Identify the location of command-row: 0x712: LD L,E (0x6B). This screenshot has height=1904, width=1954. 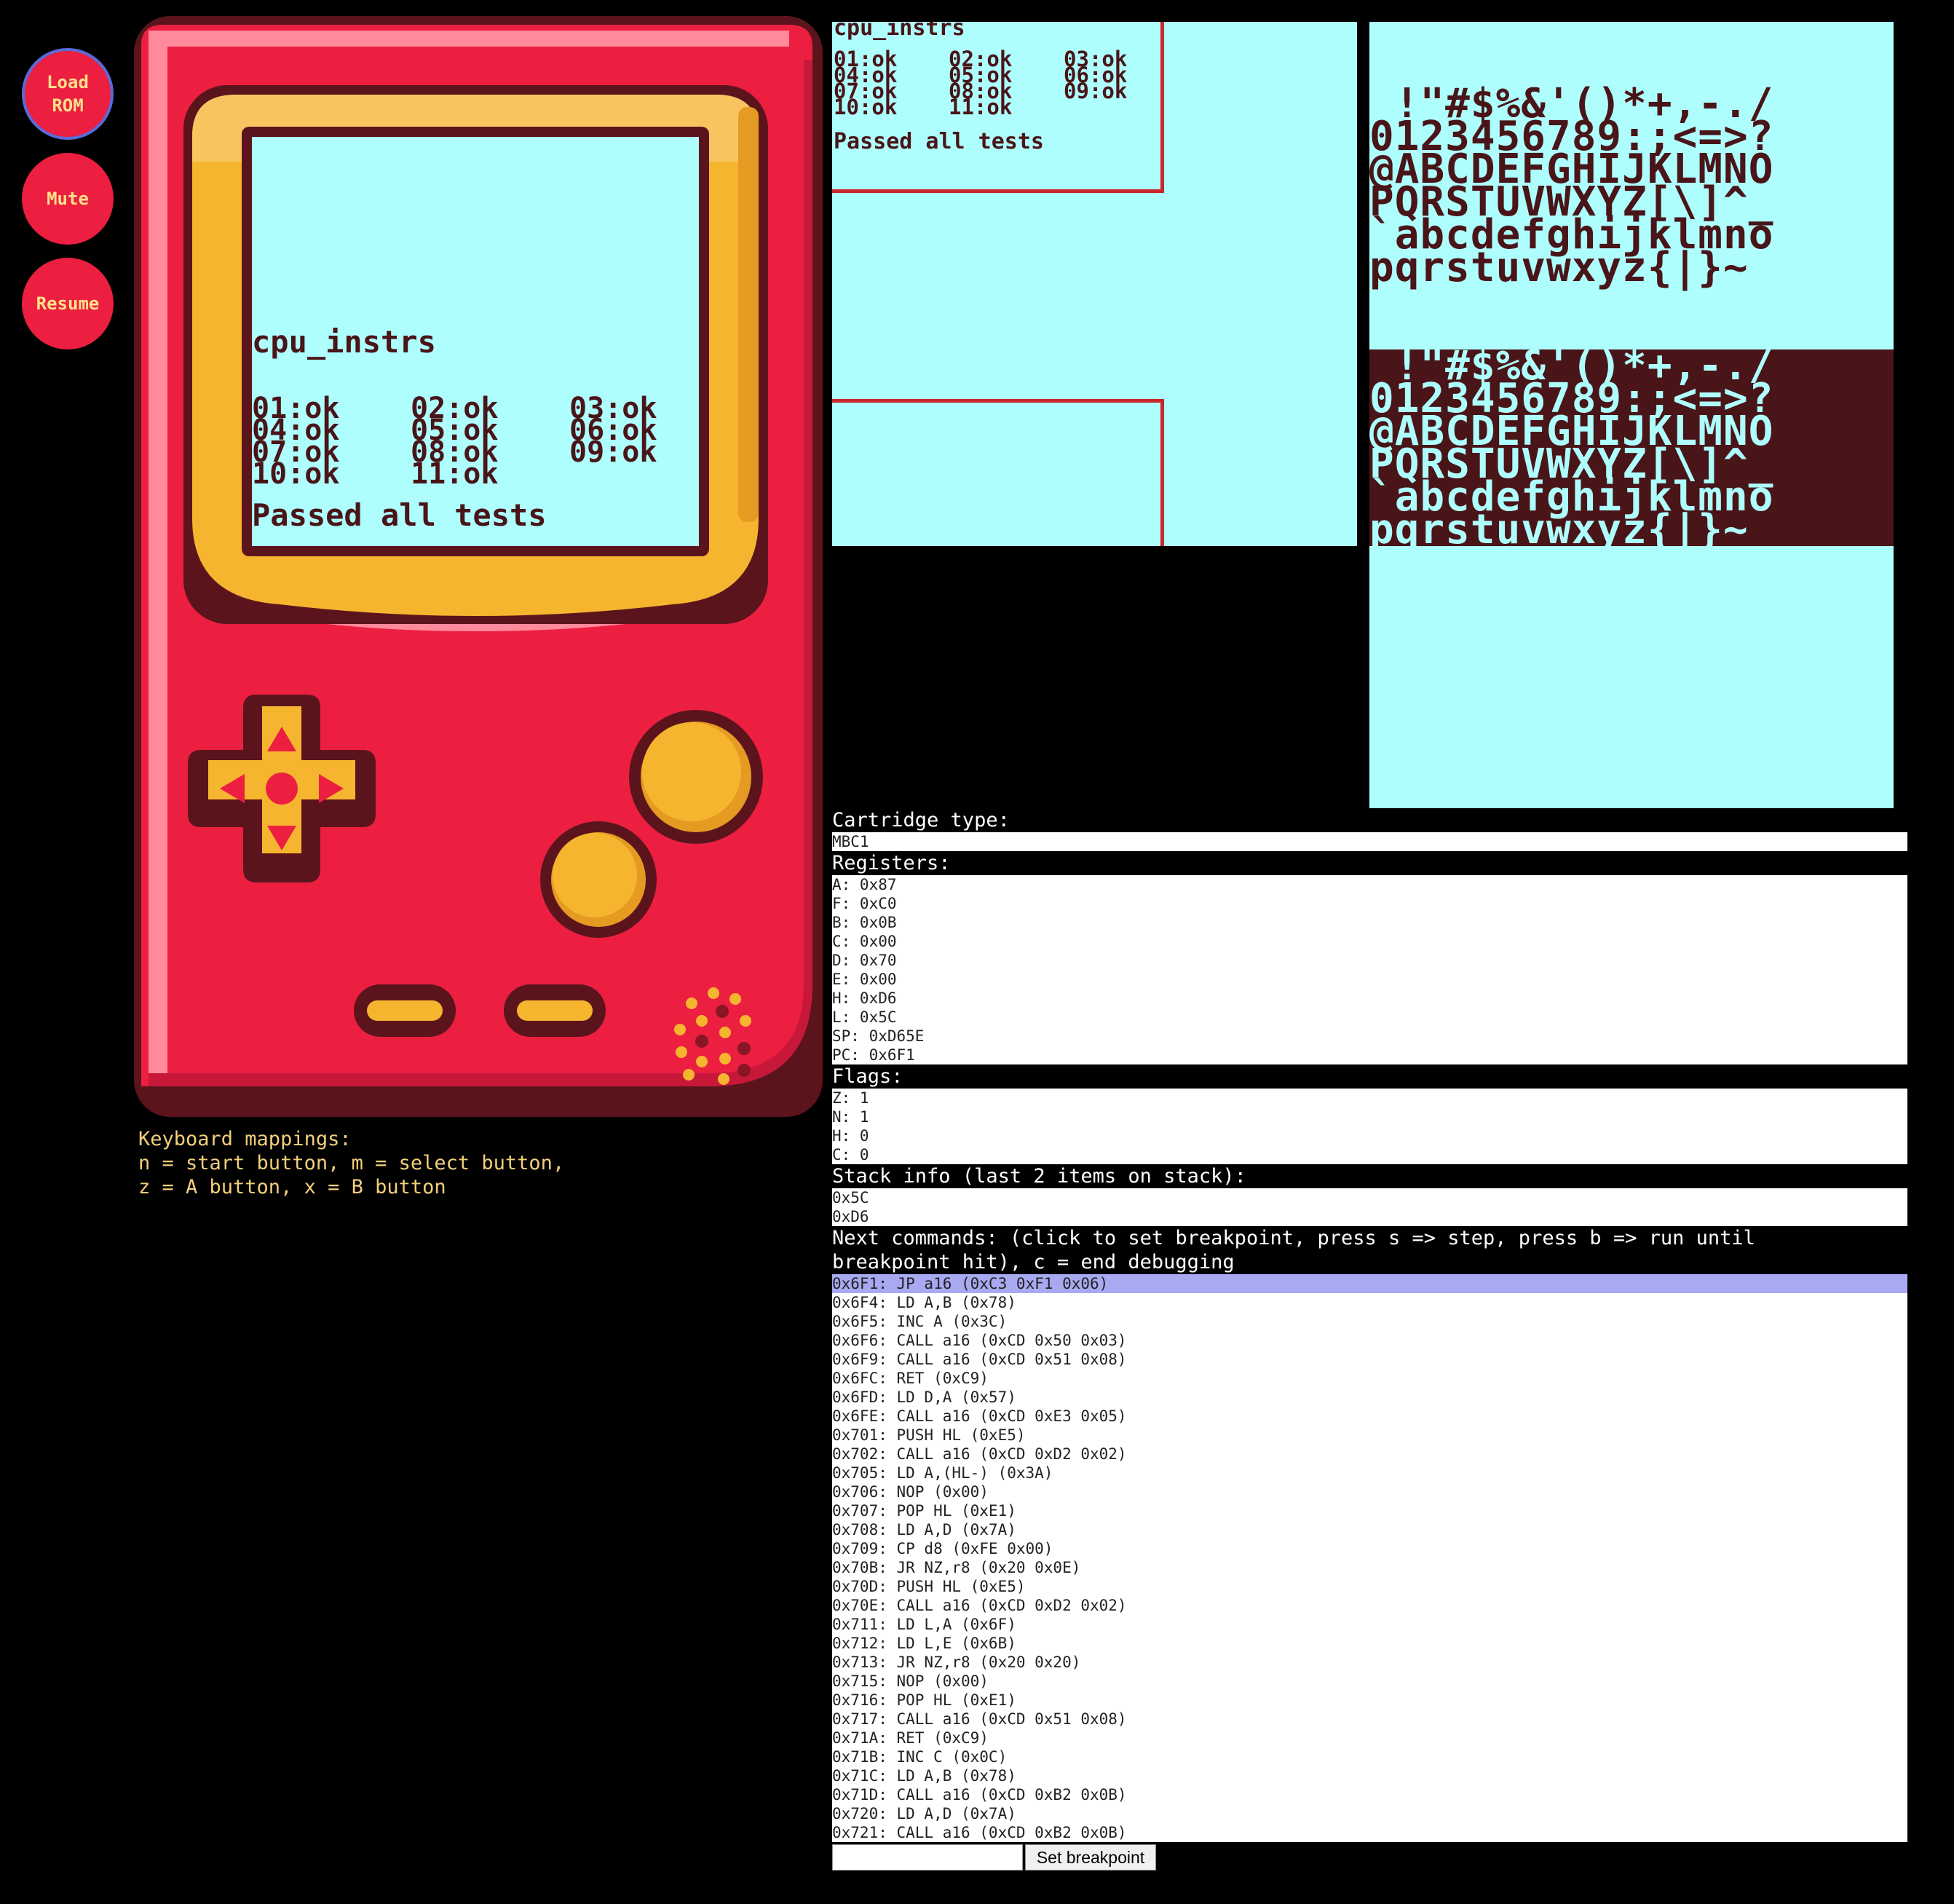
(1369, 1643).